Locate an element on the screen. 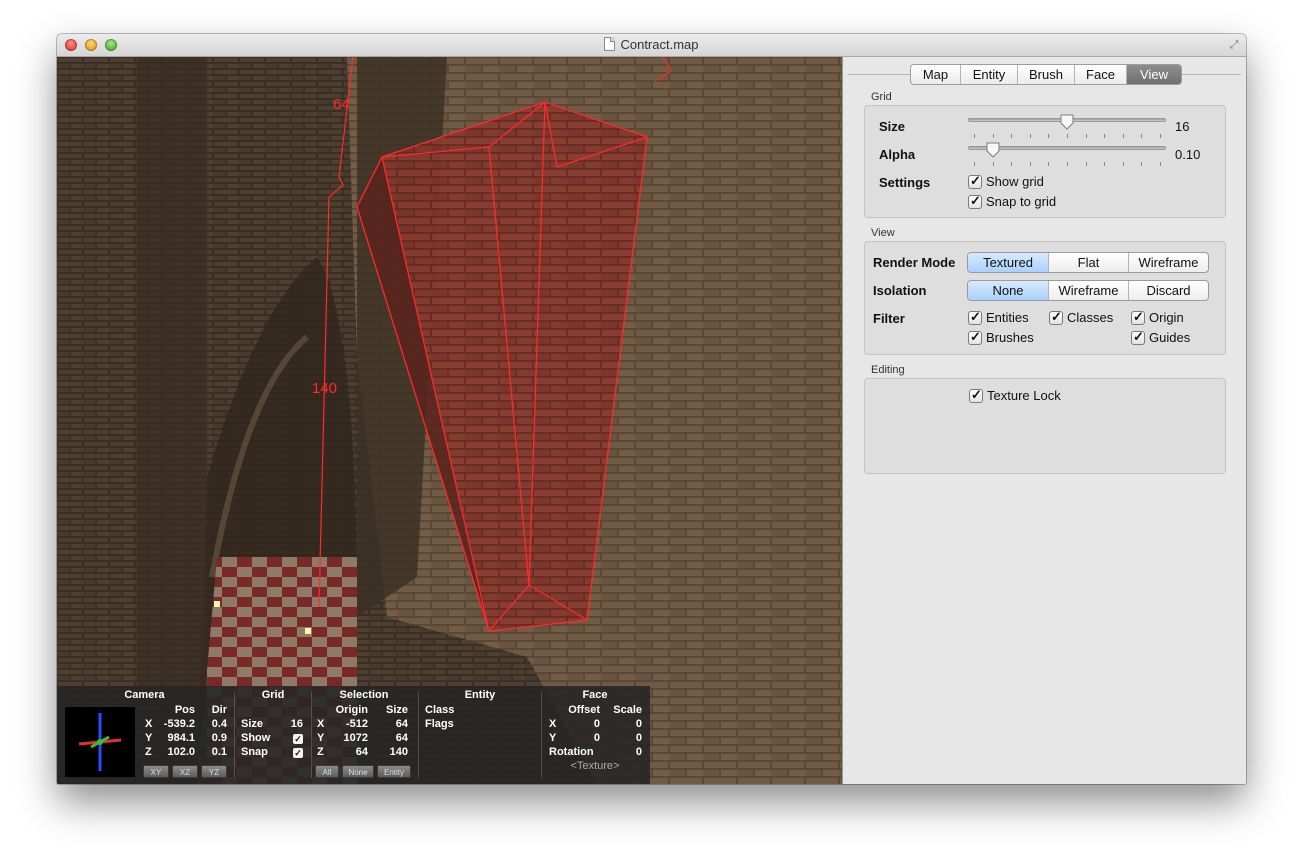 Image resolution: width=1302 pixels, height=862 pixels. inspector-tabs: Map Entity Brush Face View is located at coordinates (1046, 74).